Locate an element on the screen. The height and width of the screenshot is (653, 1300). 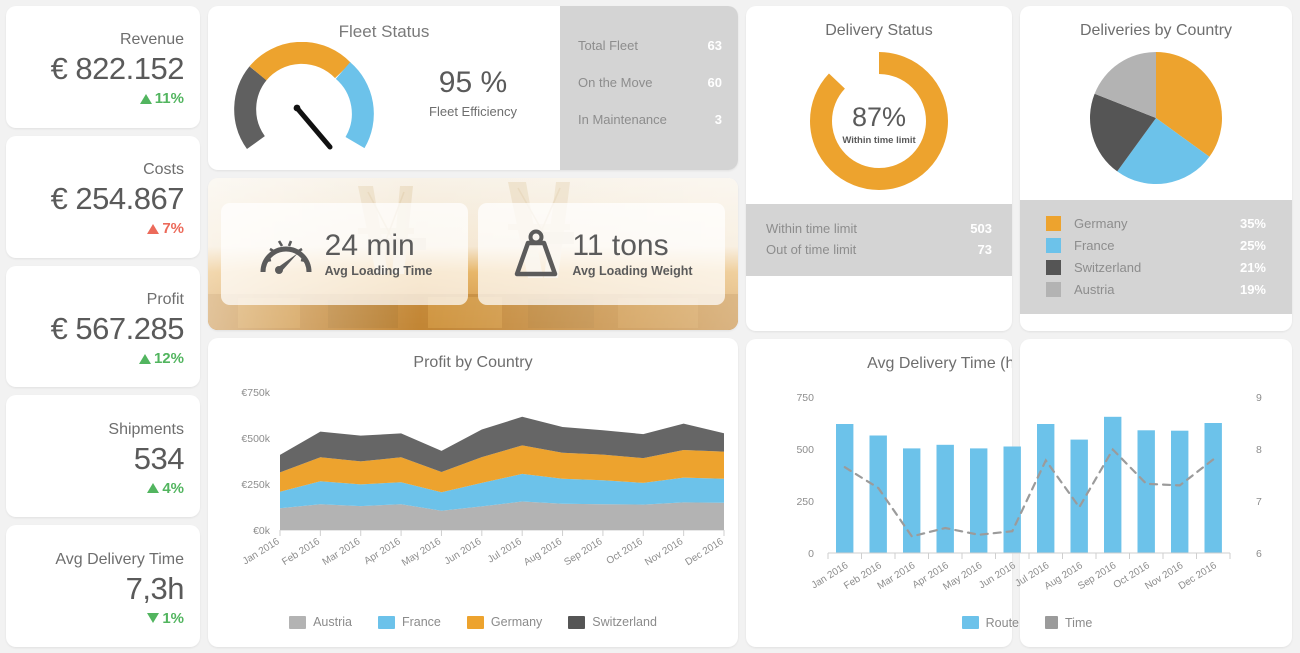
kpi-delta: 11% is located at coordinates (161, 99).